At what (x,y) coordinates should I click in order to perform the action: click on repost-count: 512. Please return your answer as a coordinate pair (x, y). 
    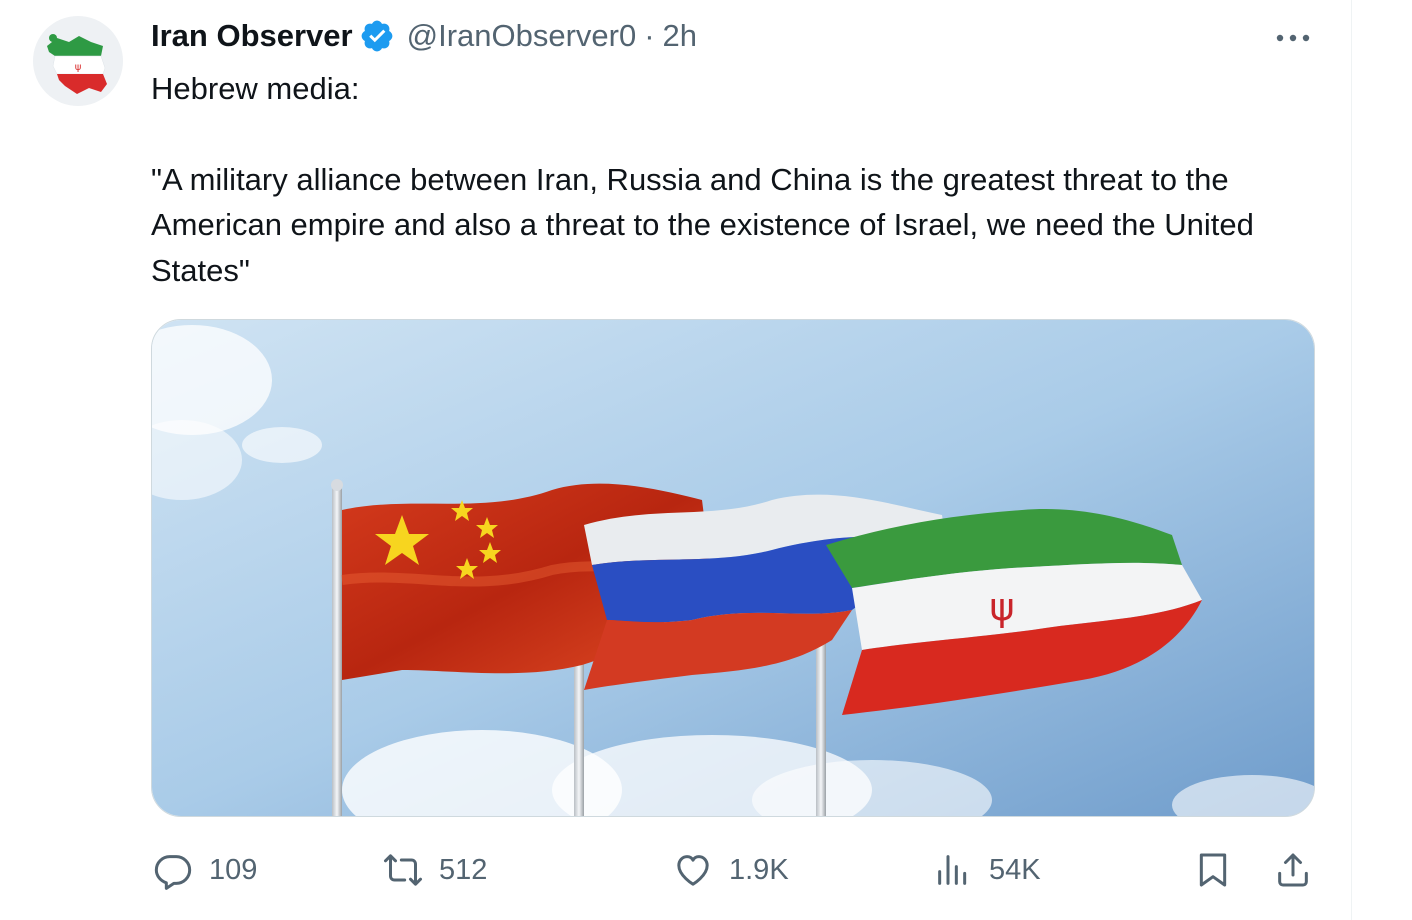
    Looking at the image, I should click on (463, 869).